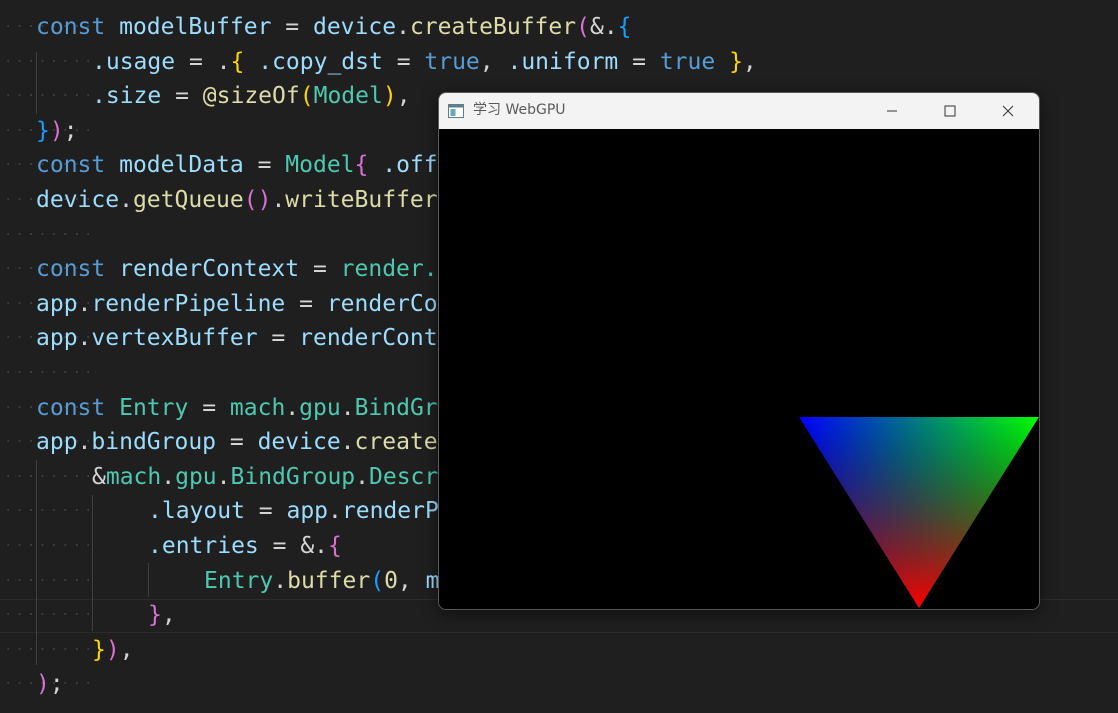  What do you see at coordinates (368, 338) in the screenshot?
I see `code-token: renderCont` at bounding box center [368, 338].